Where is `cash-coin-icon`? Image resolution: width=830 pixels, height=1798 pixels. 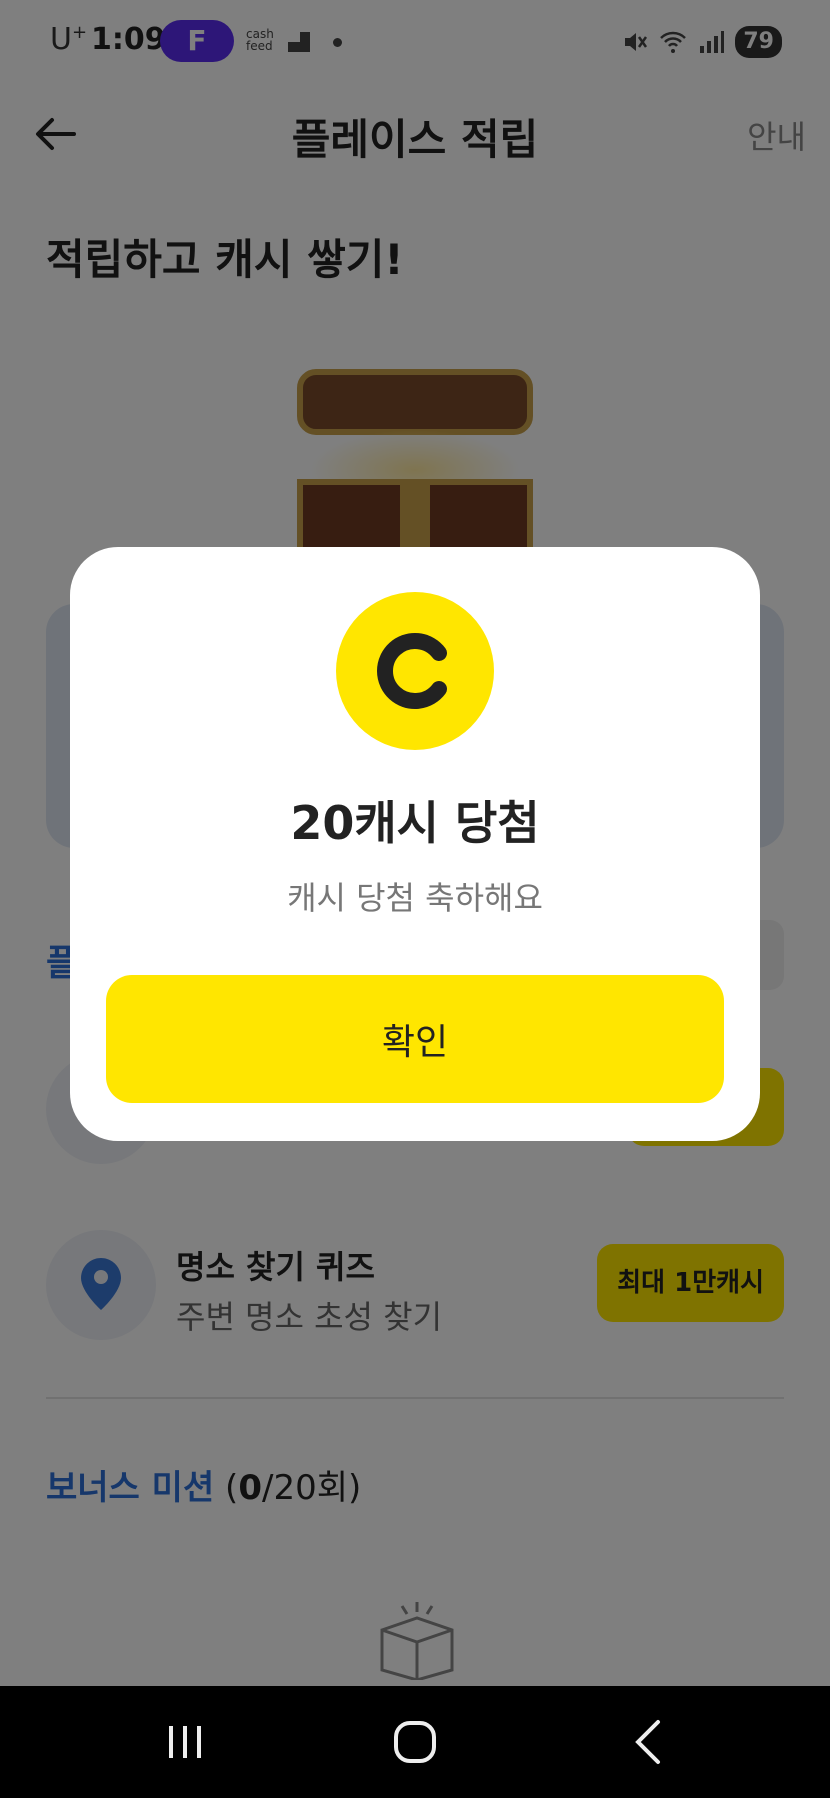
cash-coin-icon is located at coordinates (415, 671).